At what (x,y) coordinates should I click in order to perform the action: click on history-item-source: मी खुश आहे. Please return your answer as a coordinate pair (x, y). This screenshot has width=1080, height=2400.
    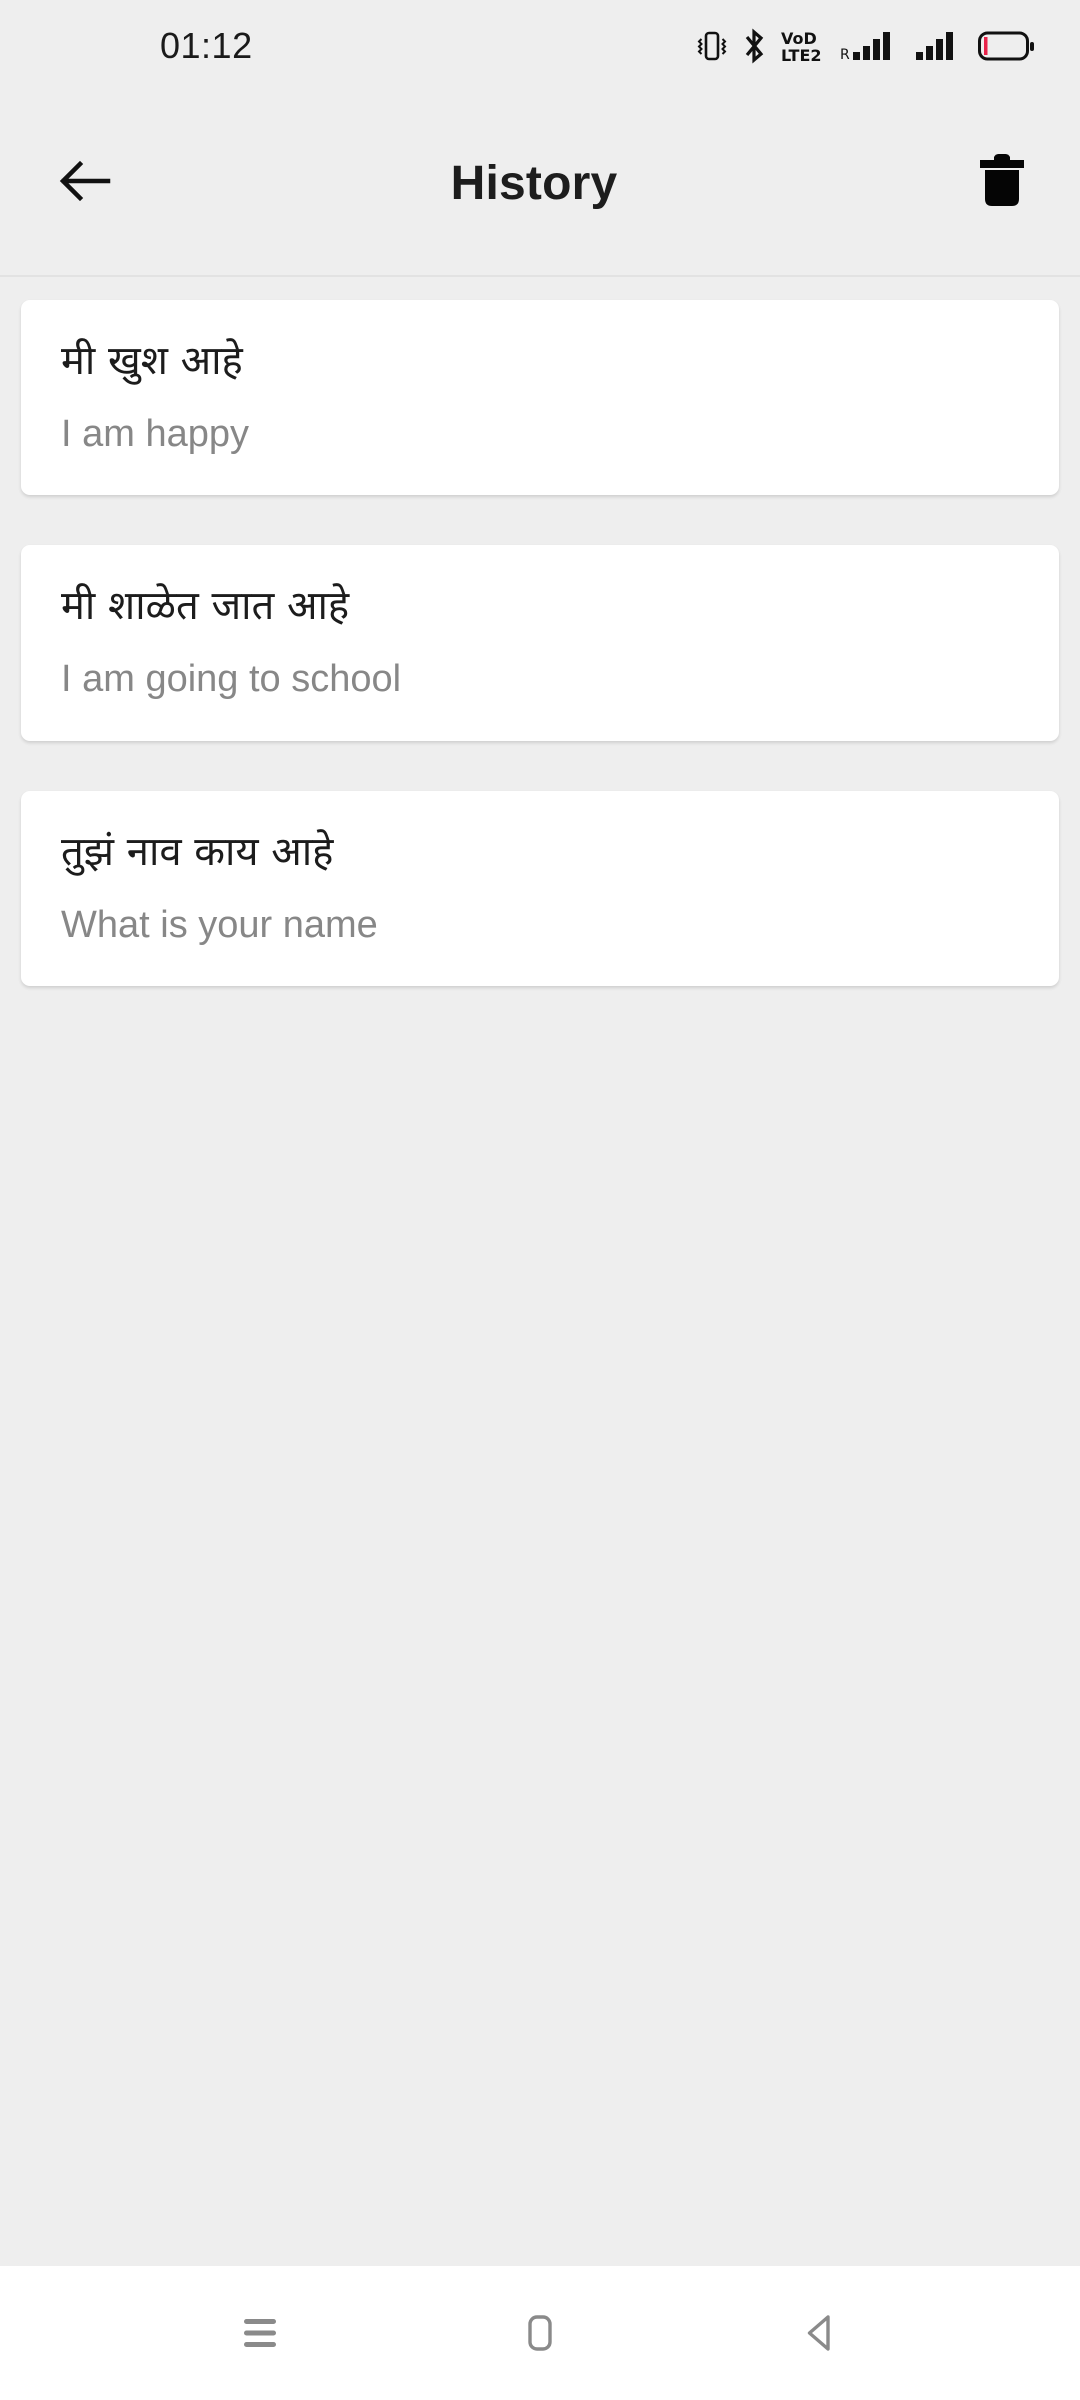
    Looking at the image, I should click on (152, 361).